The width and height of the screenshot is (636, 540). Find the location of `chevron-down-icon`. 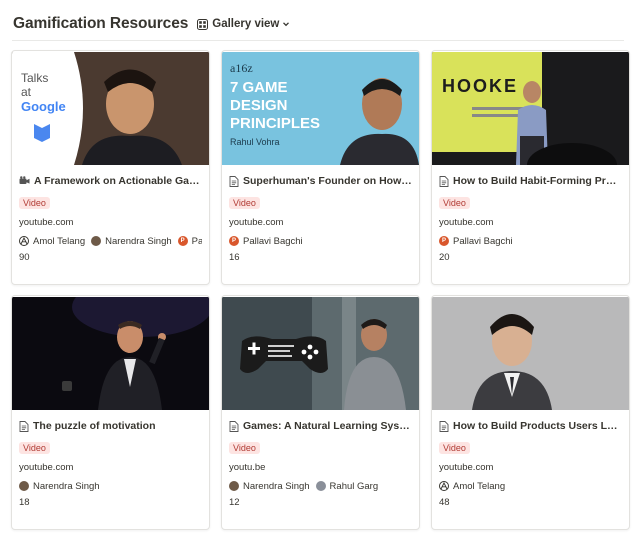

chevron-down-icon is located at coordinates (286, 24).